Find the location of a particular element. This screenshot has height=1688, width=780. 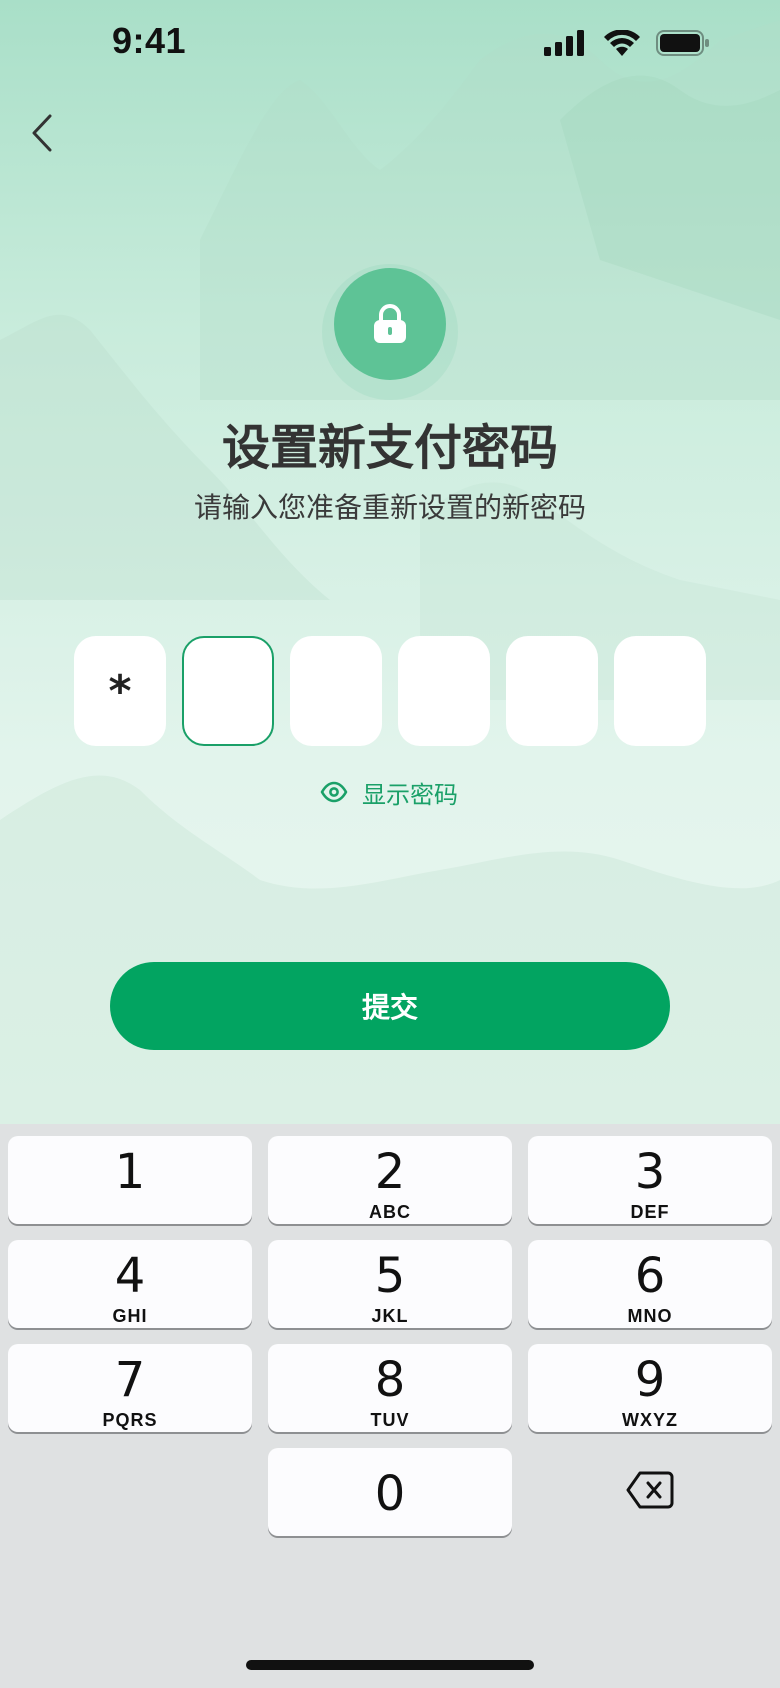

eye-icon is located at coordinates (334, 792).